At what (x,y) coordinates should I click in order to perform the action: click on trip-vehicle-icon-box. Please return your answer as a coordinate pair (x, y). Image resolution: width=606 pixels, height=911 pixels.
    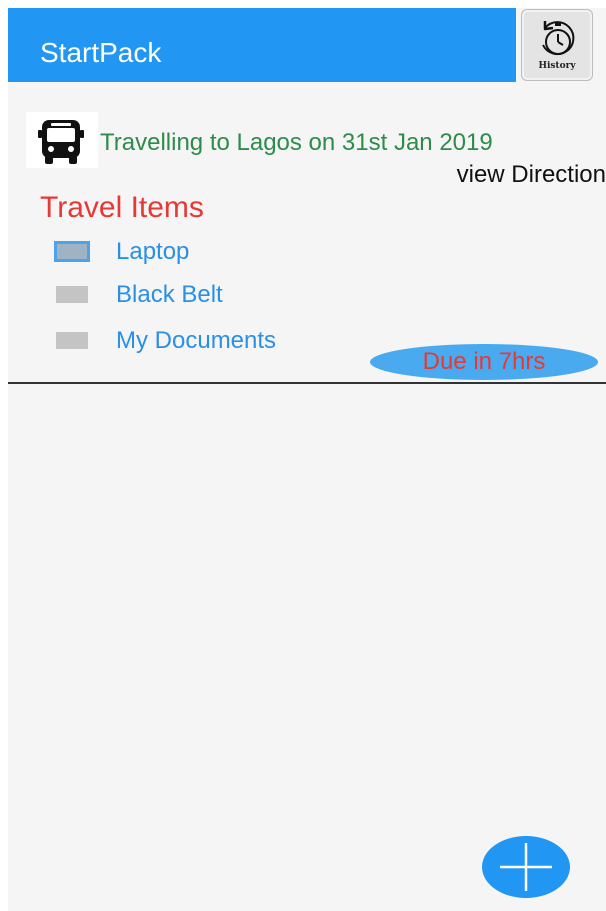
    Looking at the image, I should click on (62, 140).